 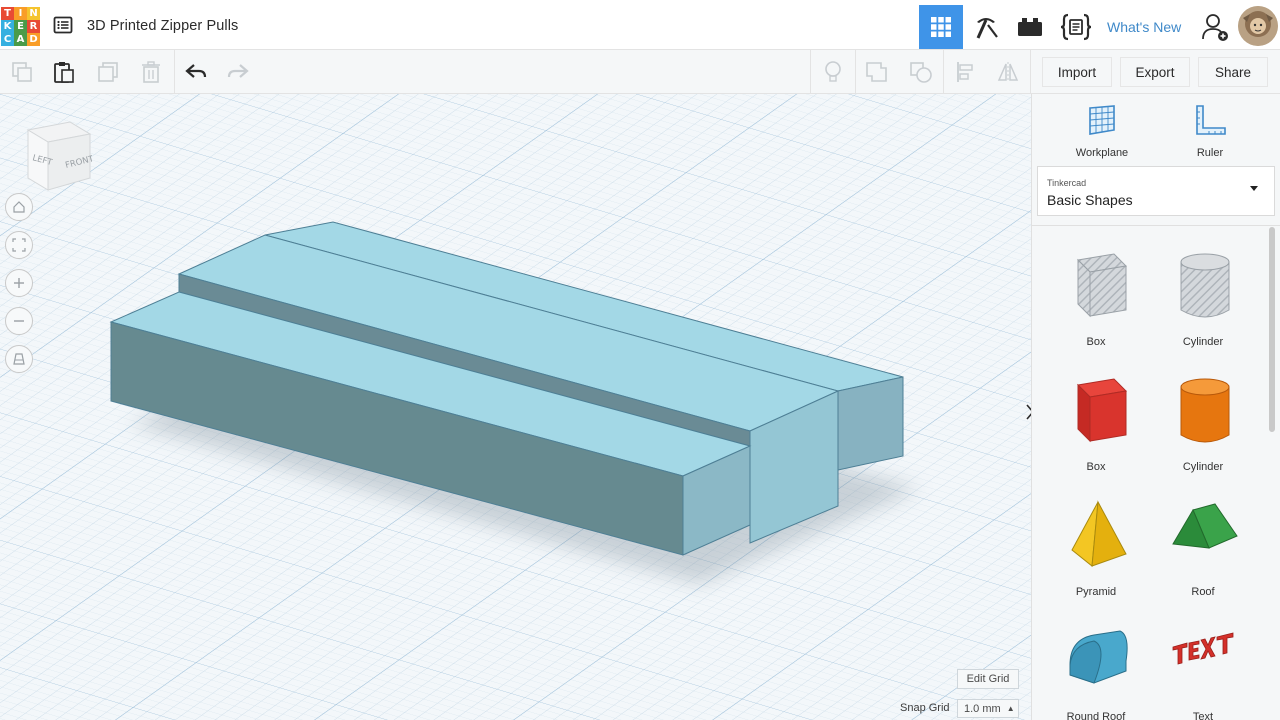 What do you see at coordinates (986, 27) in the screenshot?
I see `pickaxe-icon` at bounding box center [986, 27].